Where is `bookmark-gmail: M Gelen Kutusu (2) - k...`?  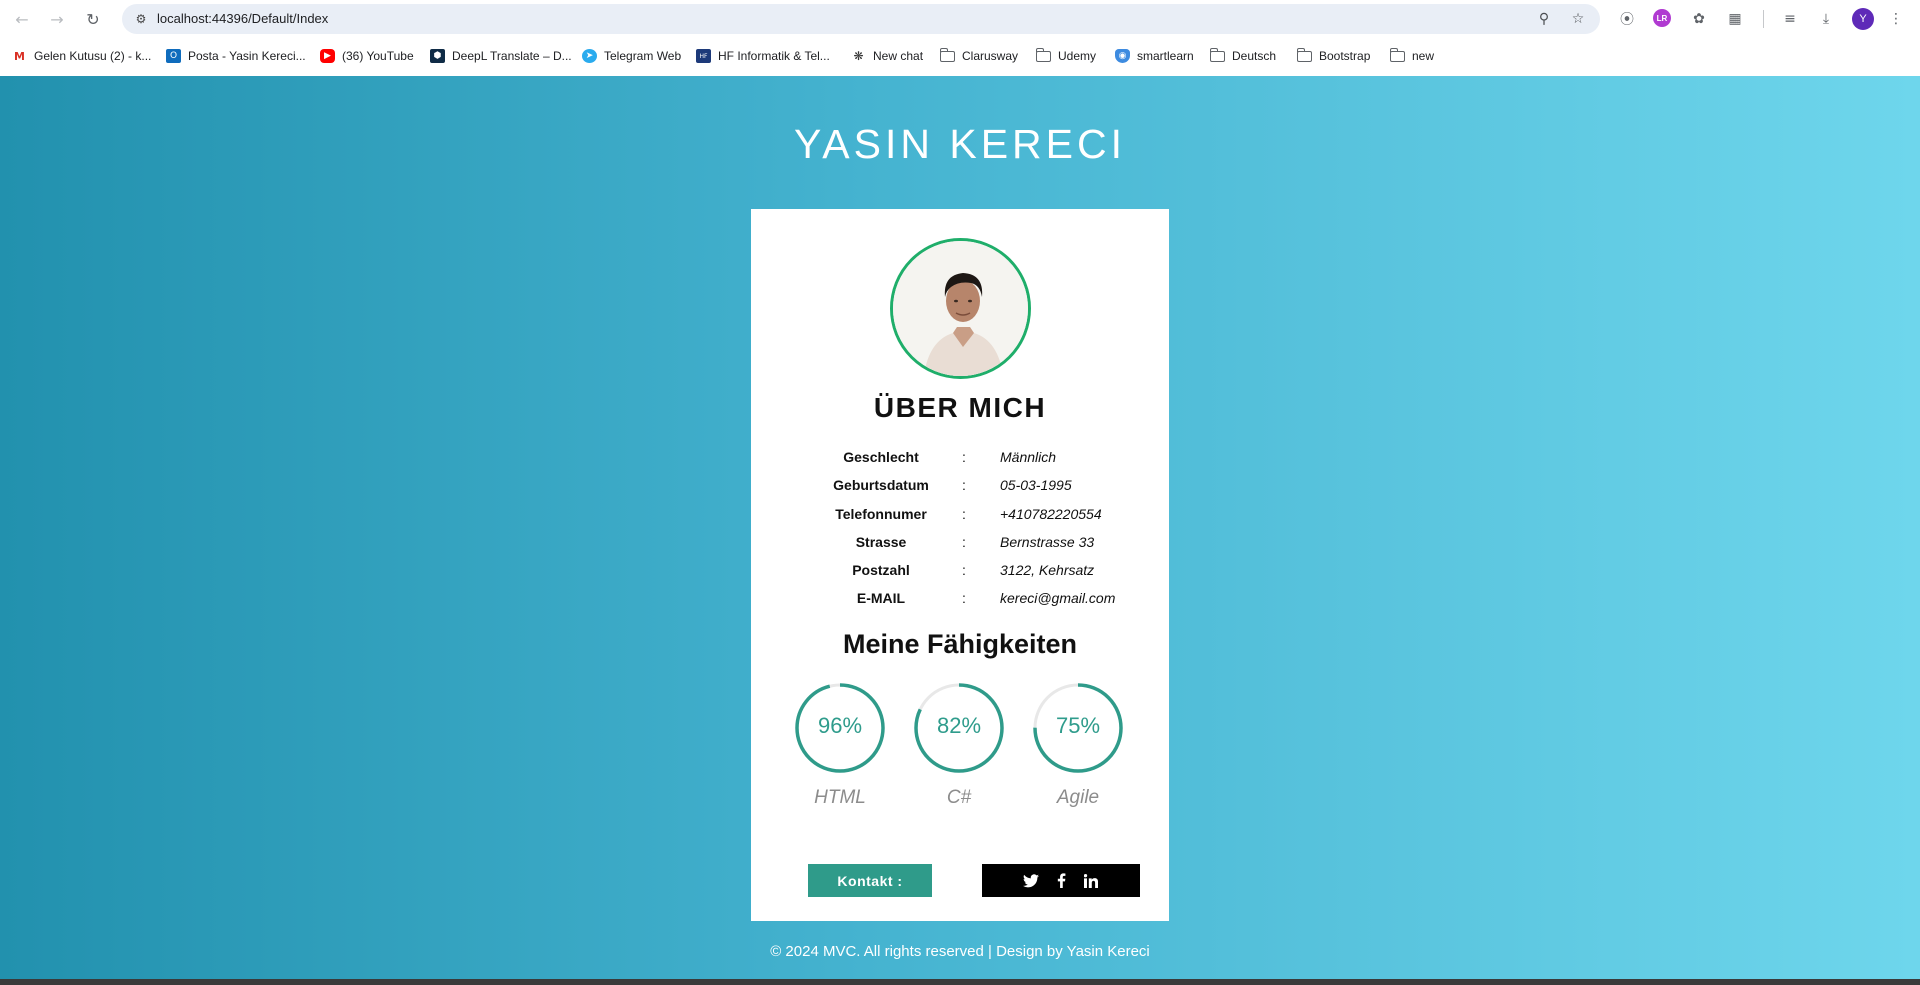
bookmark-gmail: M Gelen Kutusu (2) - k... is located at coordinates (81, 56).